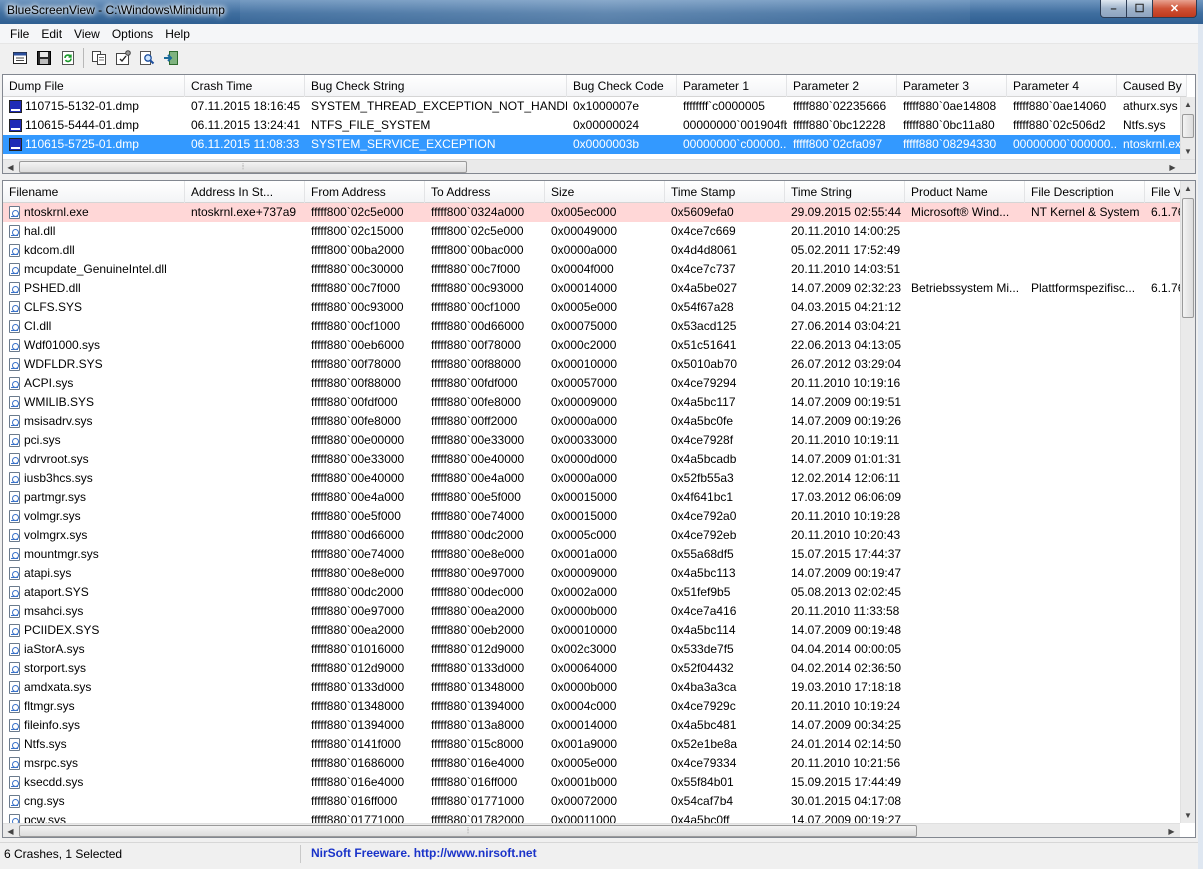  What do you see at coordinates (622, 86) in the screenshot?
I see `crash-column-header: Bug Check Code` at bounding box center [622, 86].